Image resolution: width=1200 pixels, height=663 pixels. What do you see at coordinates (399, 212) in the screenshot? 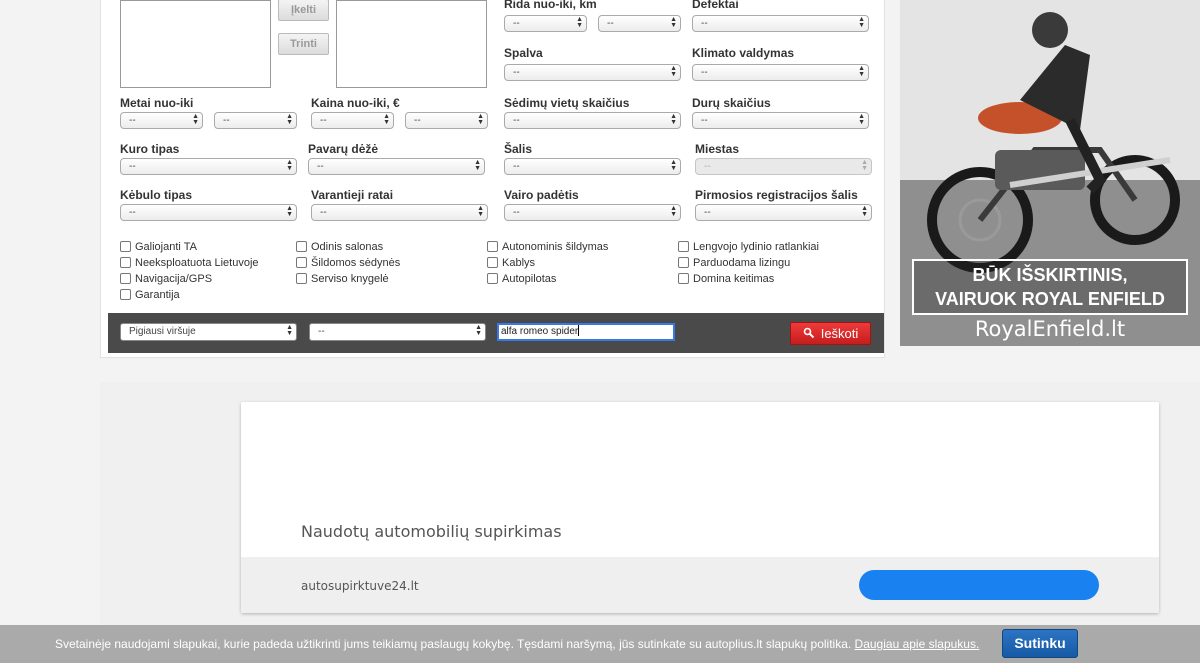
I see `drive-select: -- ▲ ▼` at bounding box center [399, 212].